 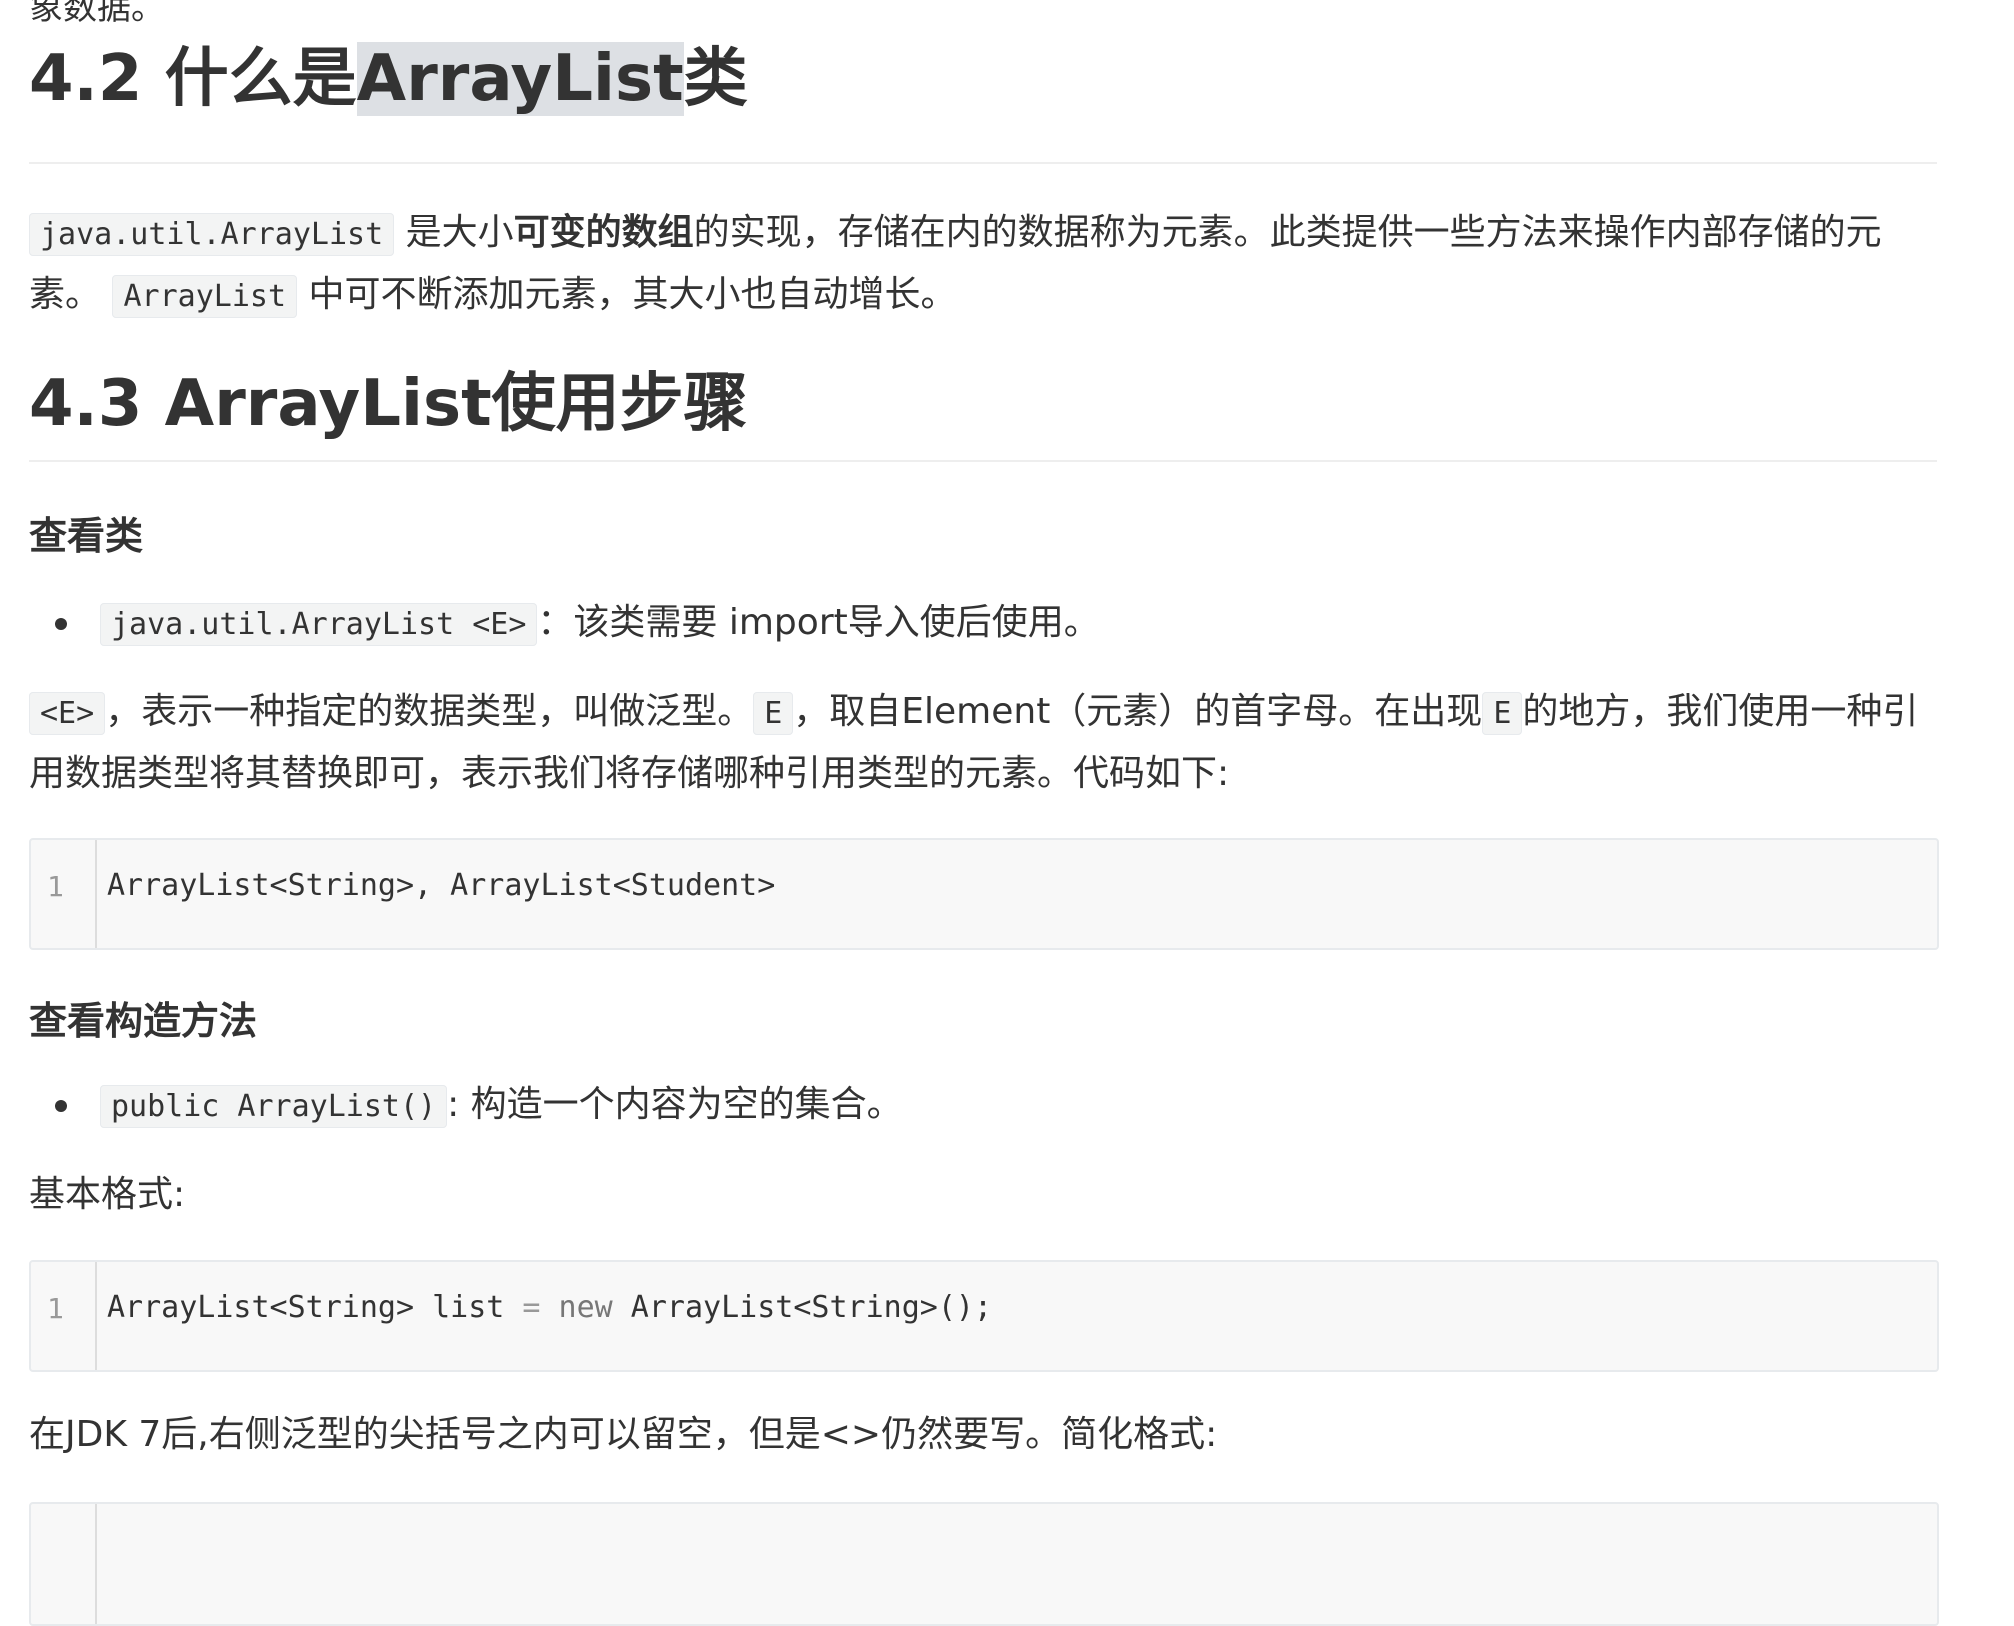 I want to click on basic-format-label: 基本格式:, so click(x=107, y=1194).